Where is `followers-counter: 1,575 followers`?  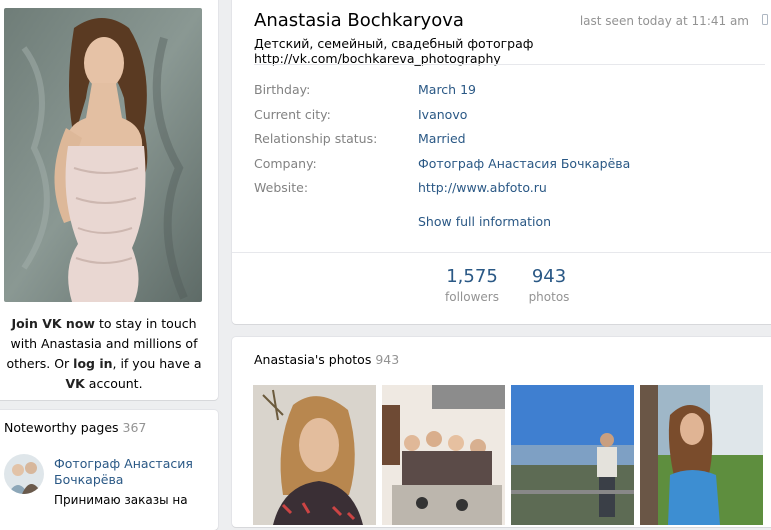
followers-counter: 1,575 followers is located at coordinates (472, 285).